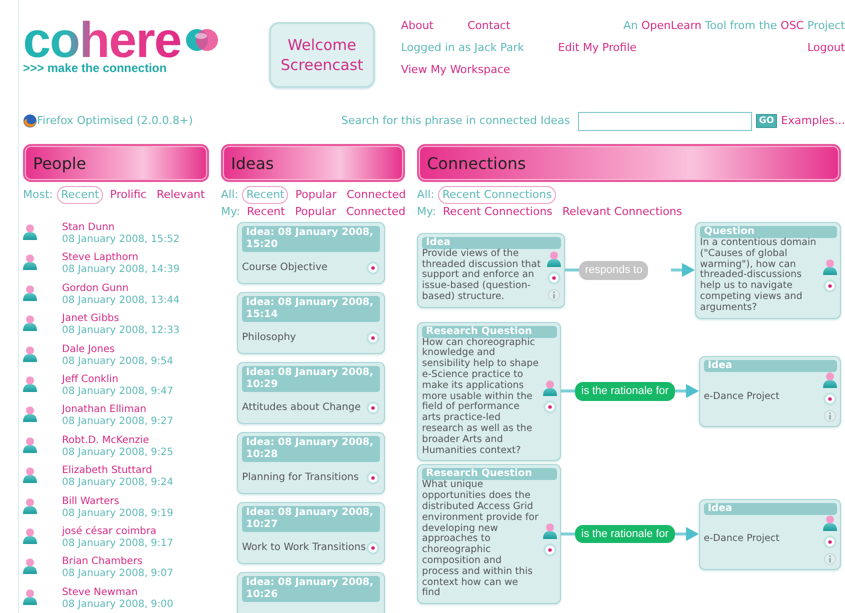 Image resolution: width=845 pixels, height=613 pixels. Describe the element at coordinates (826, 51) in the screenshot. I see `logout-link: Logout` at that location.